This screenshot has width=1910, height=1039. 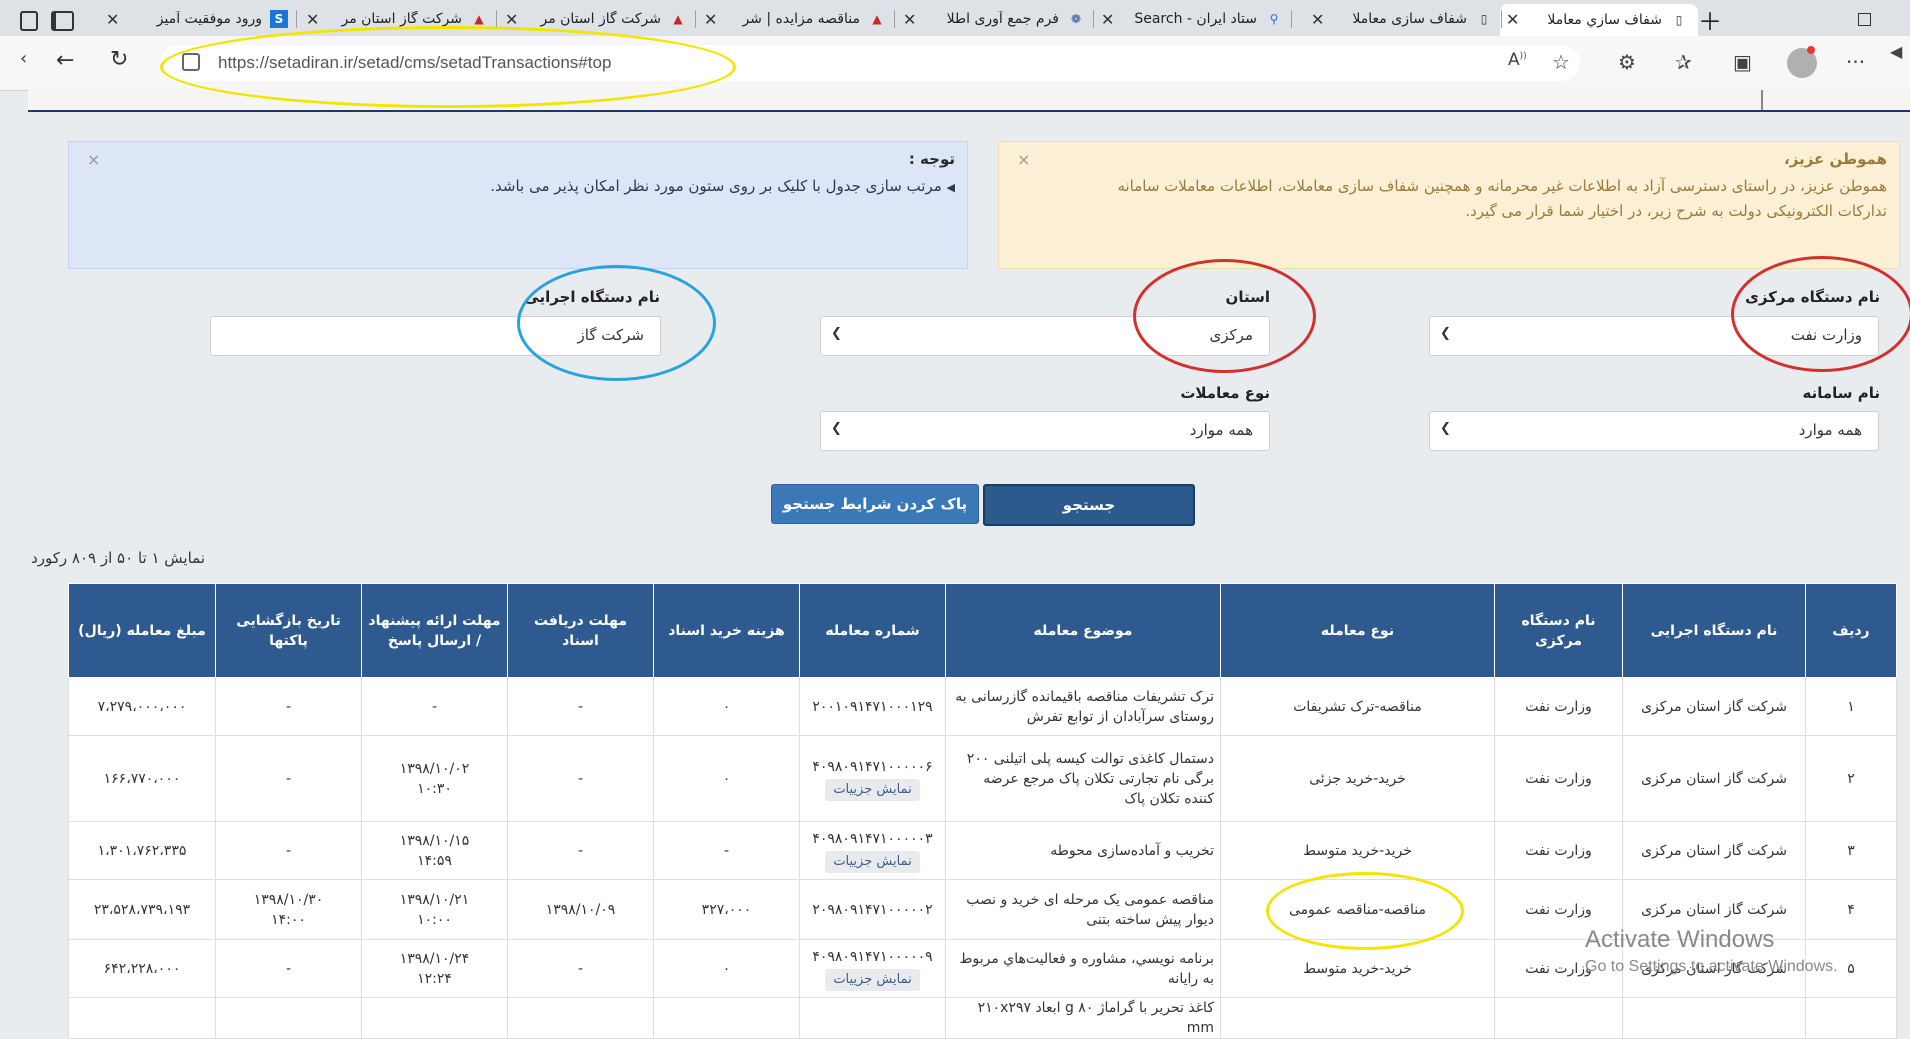 What do you see at coordinates (1484, 19) in the screenshot?
I see `page-icon: ▯` at bounding box center [1484, 19].